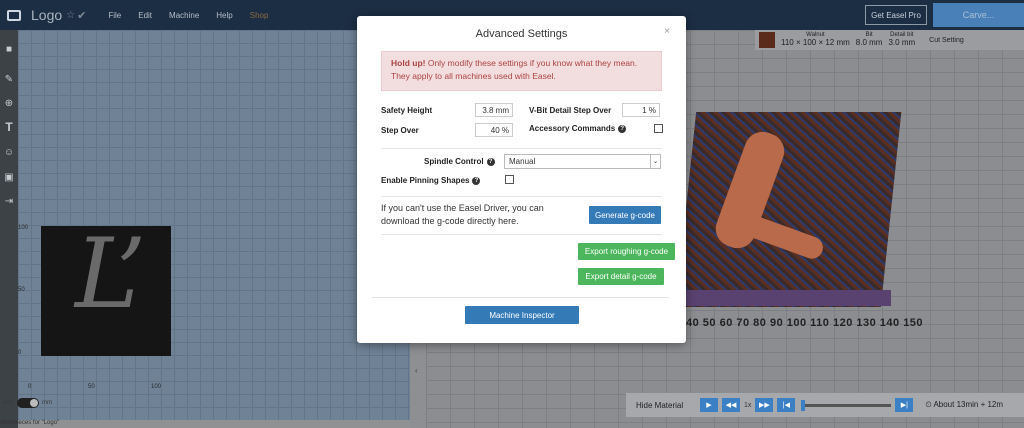 Image resolution: width=1024 pixels, height=428 pixels. I want to click on menu-machine: Machine, so click(184, 15).